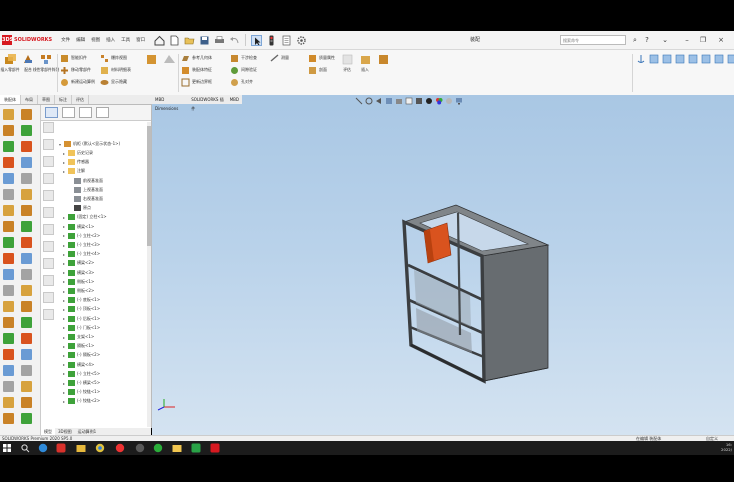  I want to click on tree-item: ▸ 注解, so click(74, 171).